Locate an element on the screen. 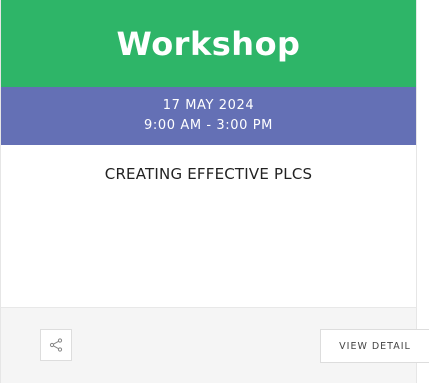 This screenshot has width=429, height=383. share-button is located at coordinates (56, 345).